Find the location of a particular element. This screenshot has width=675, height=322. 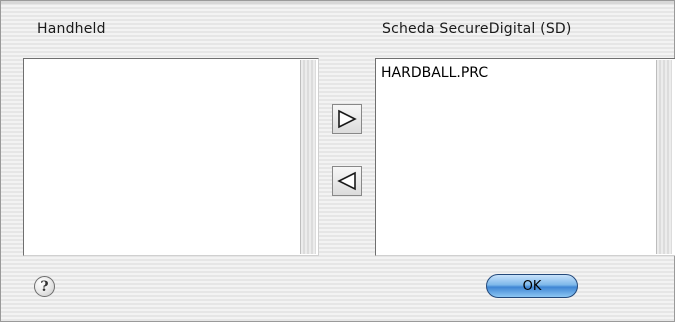

window-top-edge is located at coordinates (337, 2).